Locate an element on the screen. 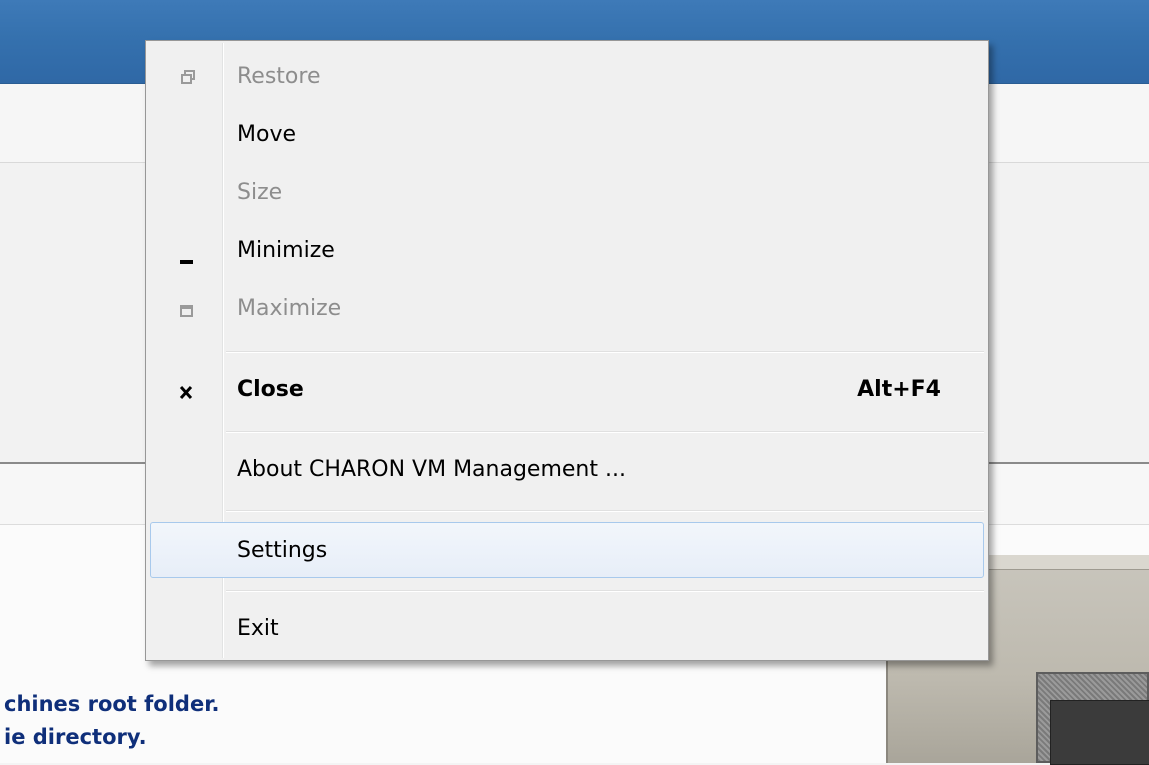  background-image-detail-inner is located at coordinates (1099, 732).